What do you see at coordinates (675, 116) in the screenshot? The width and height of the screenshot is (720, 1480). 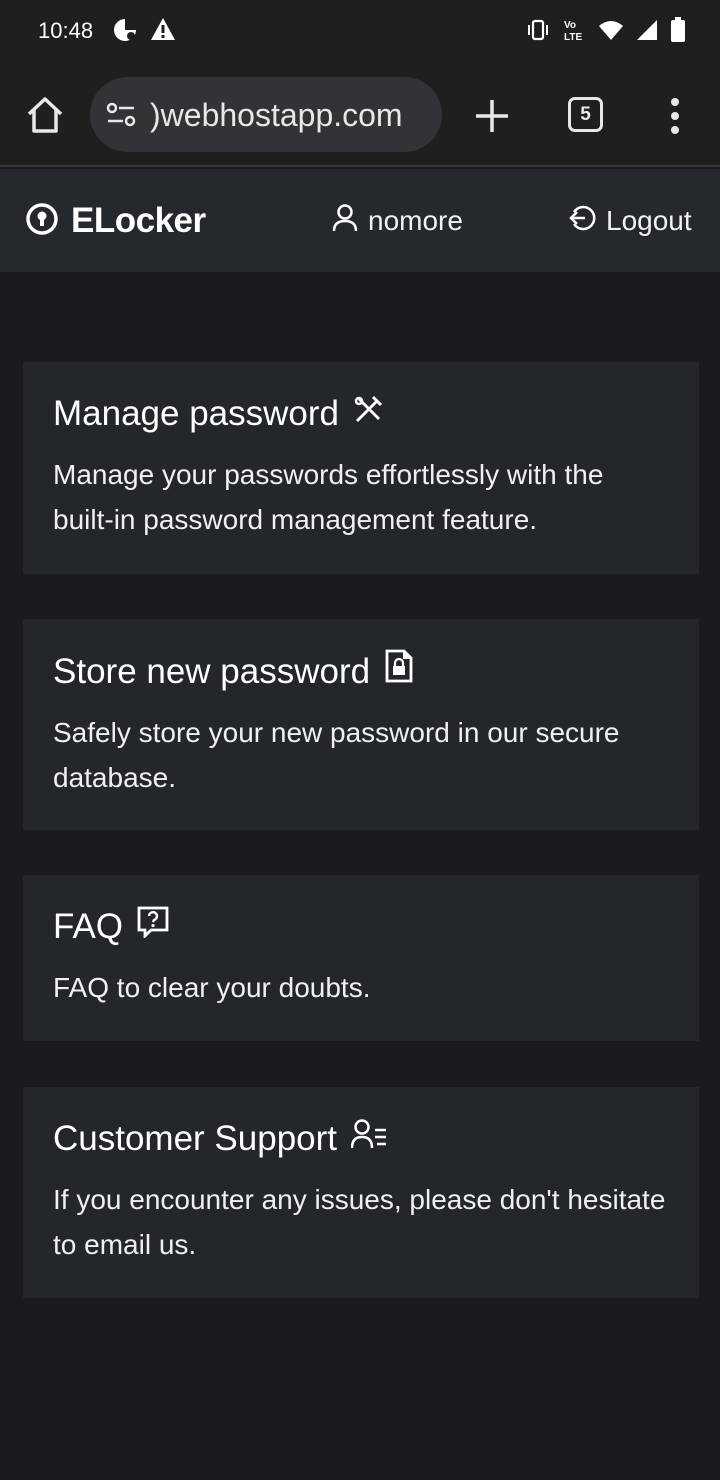 I see `overflow-menu-icon` at bounding box center [675, 116].